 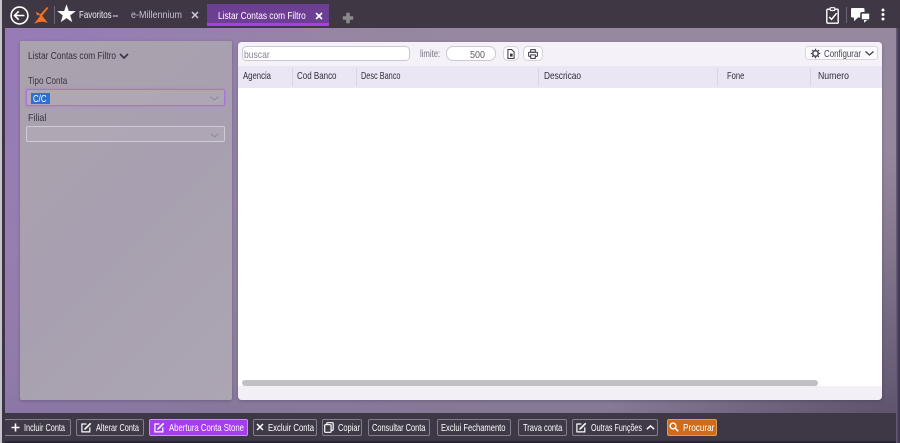 What do you see at coordinates (156, 15) in the screenshot?
I see `svg-text: e-Millennium` at bounding box center [156, 15].